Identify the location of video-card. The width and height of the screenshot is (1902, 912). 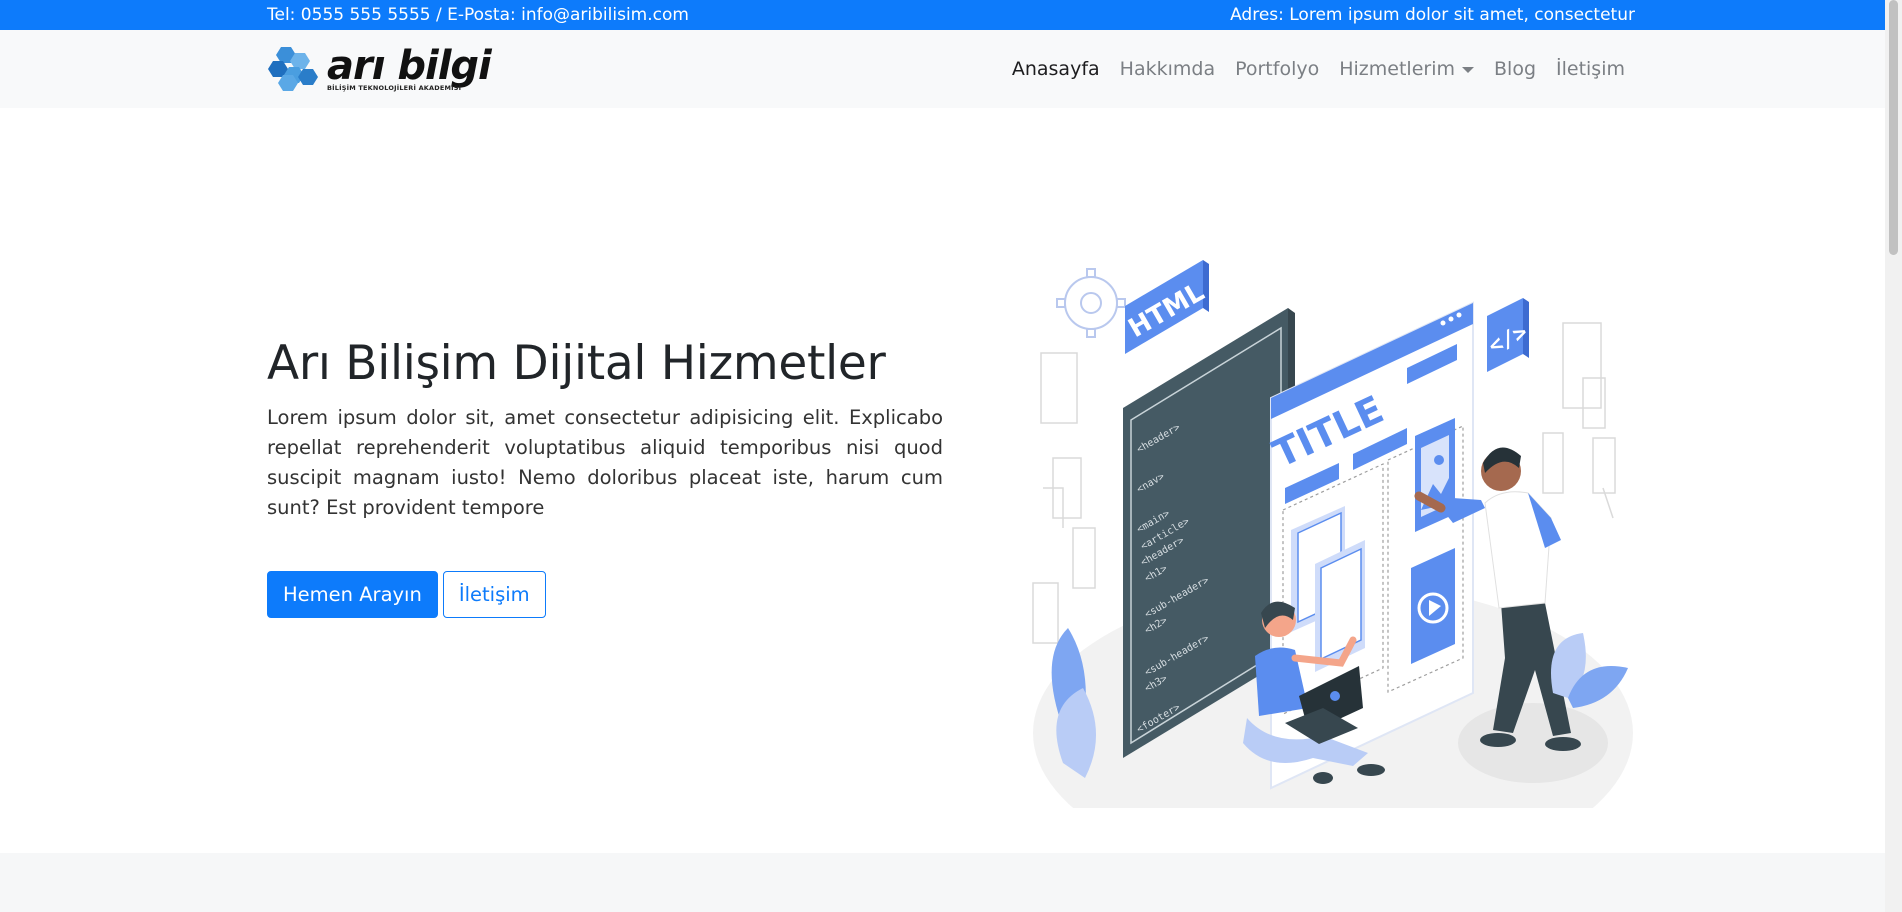
(1433, 606).